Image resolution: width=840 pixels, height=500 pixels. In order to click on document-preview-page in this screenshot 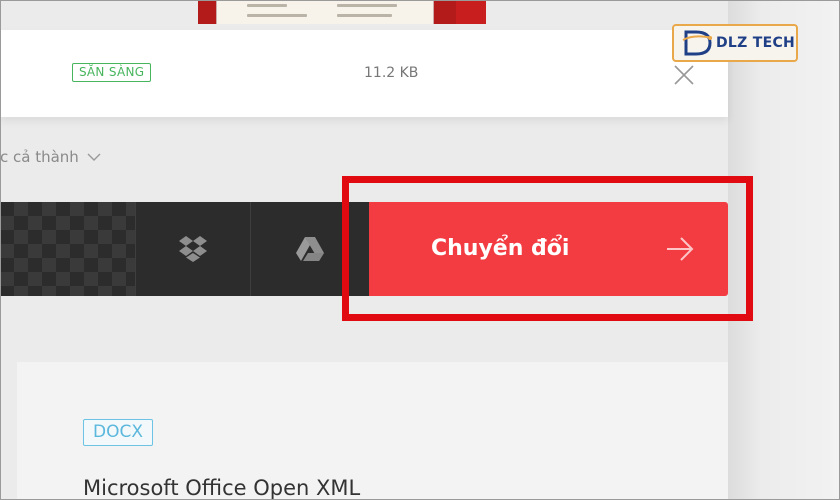, I will do `click(325, 12)`.